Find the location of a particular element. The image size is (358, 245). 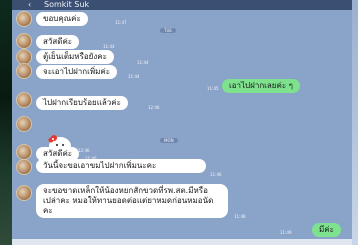

outgoing-message: มีค่ะ is located at coordinates (326, 230).